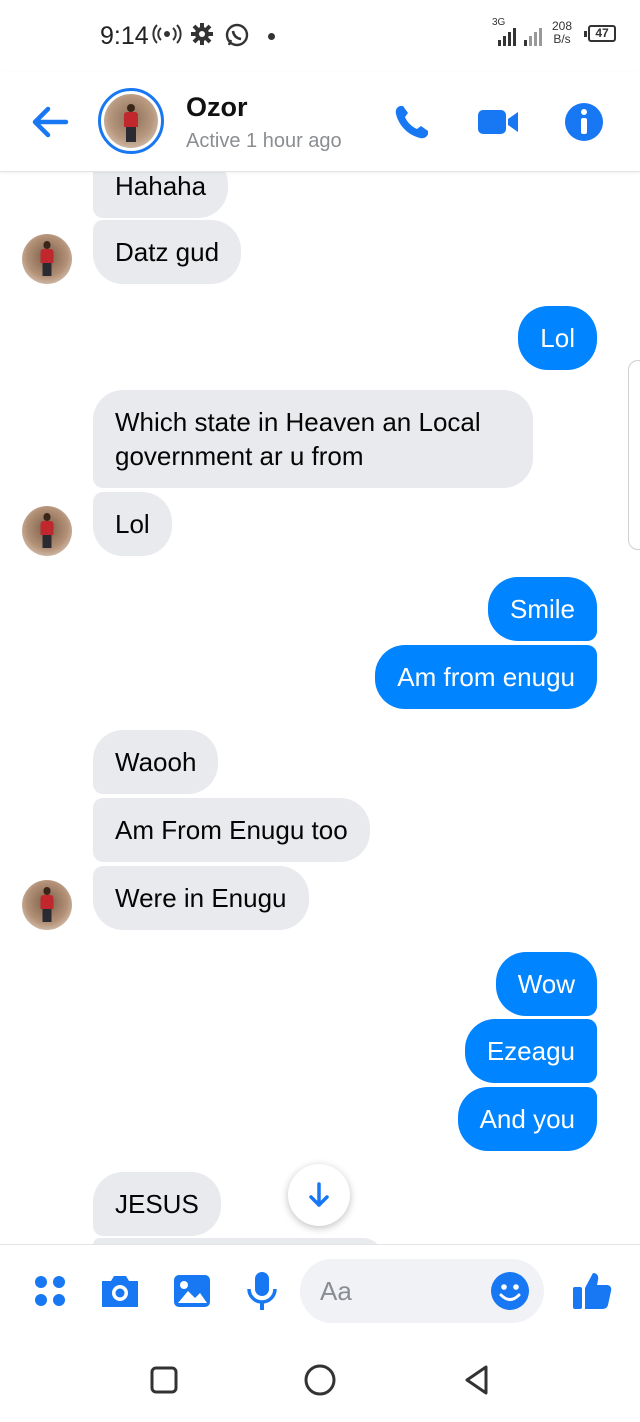 The height and width of the screenshot is (1422, 640). What do you see at coordinates (50, 122) in the screenshot?
I see `back-arrow-icon` at bounding box center [50, 122].